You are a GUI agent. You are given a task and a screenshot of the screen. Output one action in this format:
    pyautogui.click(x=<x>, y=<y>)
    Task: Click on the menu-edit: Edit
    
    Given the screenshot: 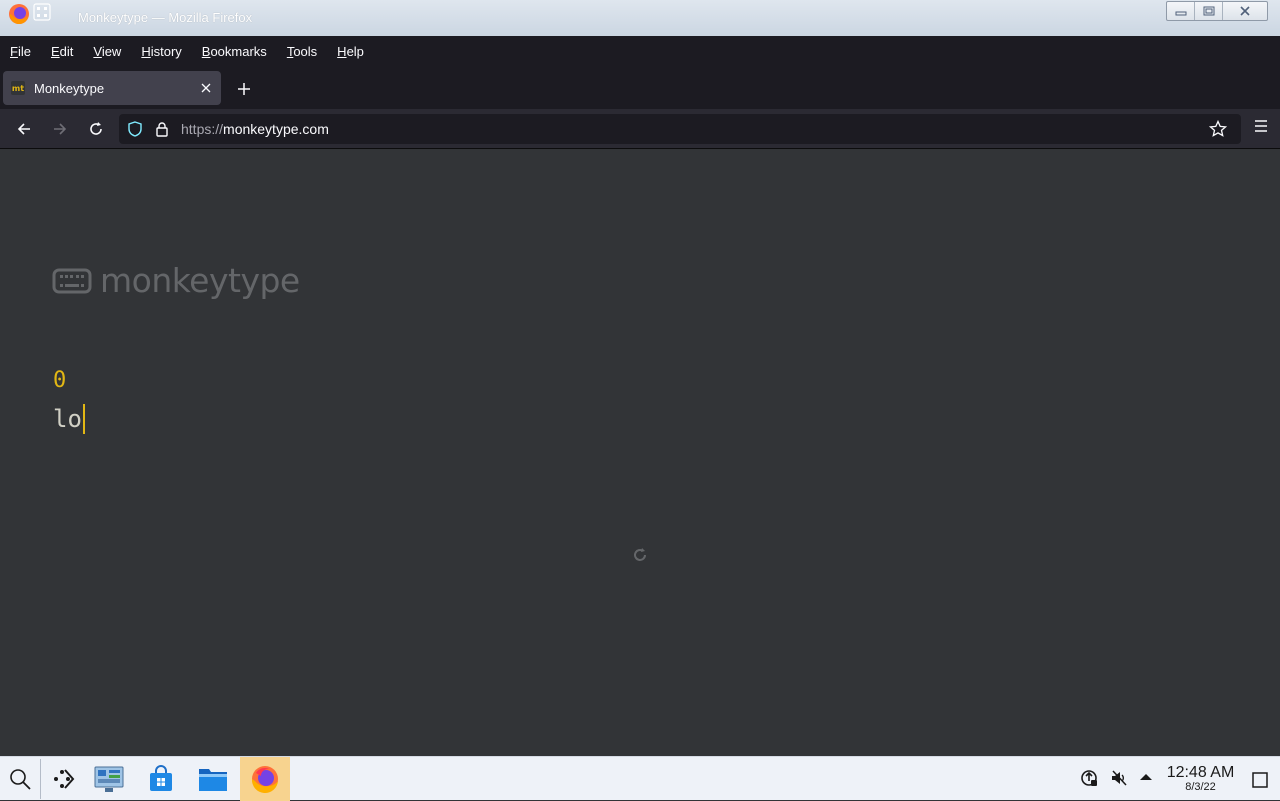 What is the action you would take?
    pyautogui.click(x=62, y=51)
    